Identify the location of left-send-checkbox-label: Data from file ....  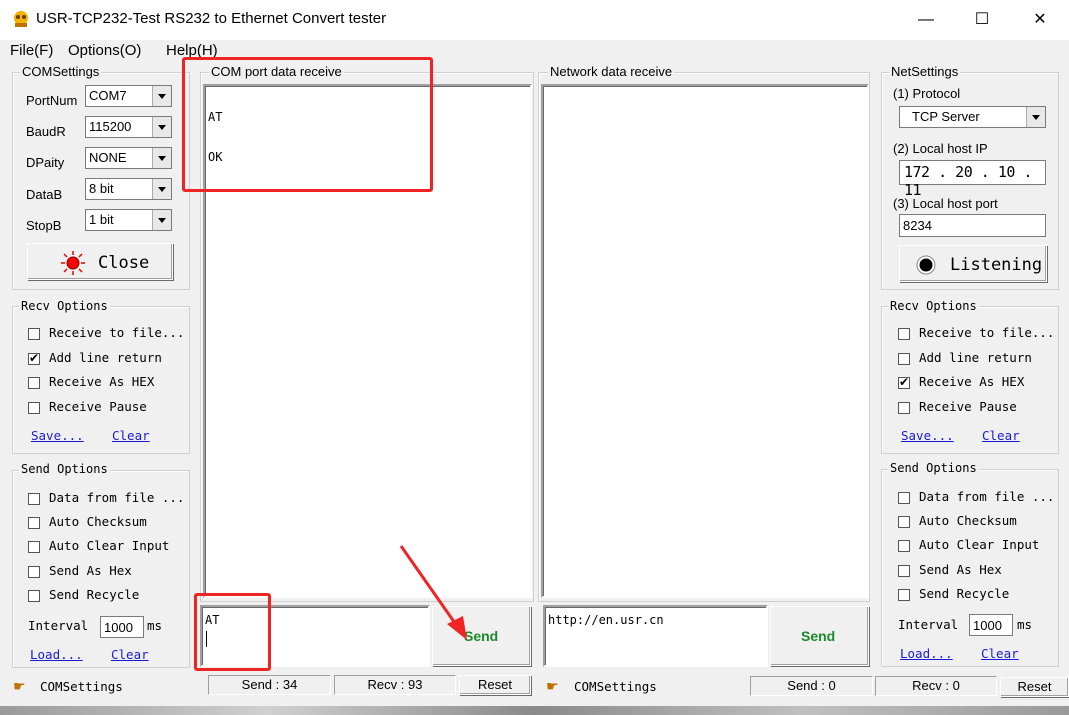
(116, 497).